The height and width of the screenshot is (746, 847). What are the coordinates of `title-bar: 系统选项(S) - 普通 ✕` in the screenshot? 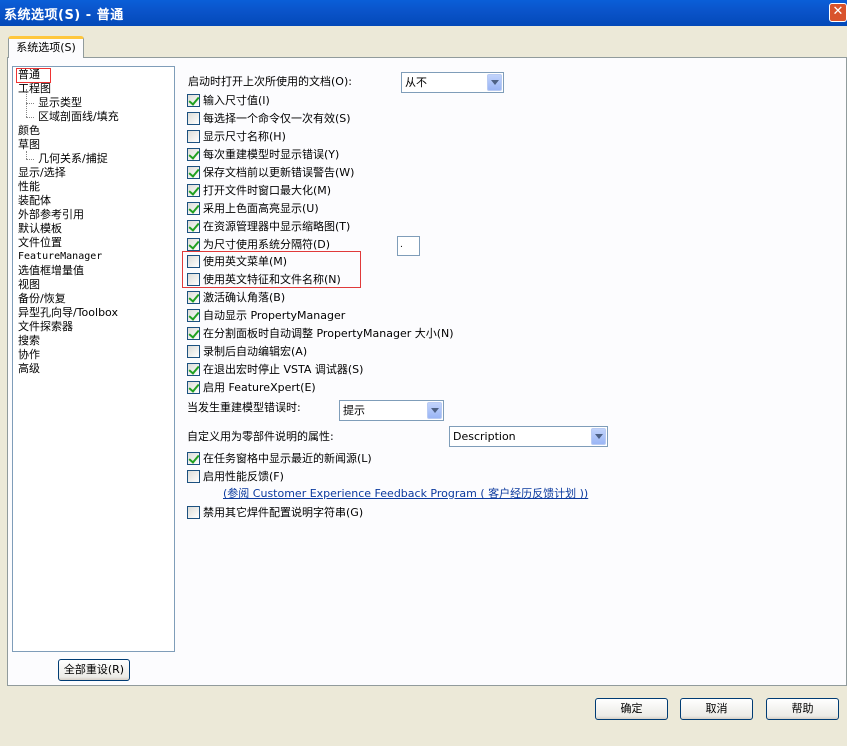 It's located at (423, 13).